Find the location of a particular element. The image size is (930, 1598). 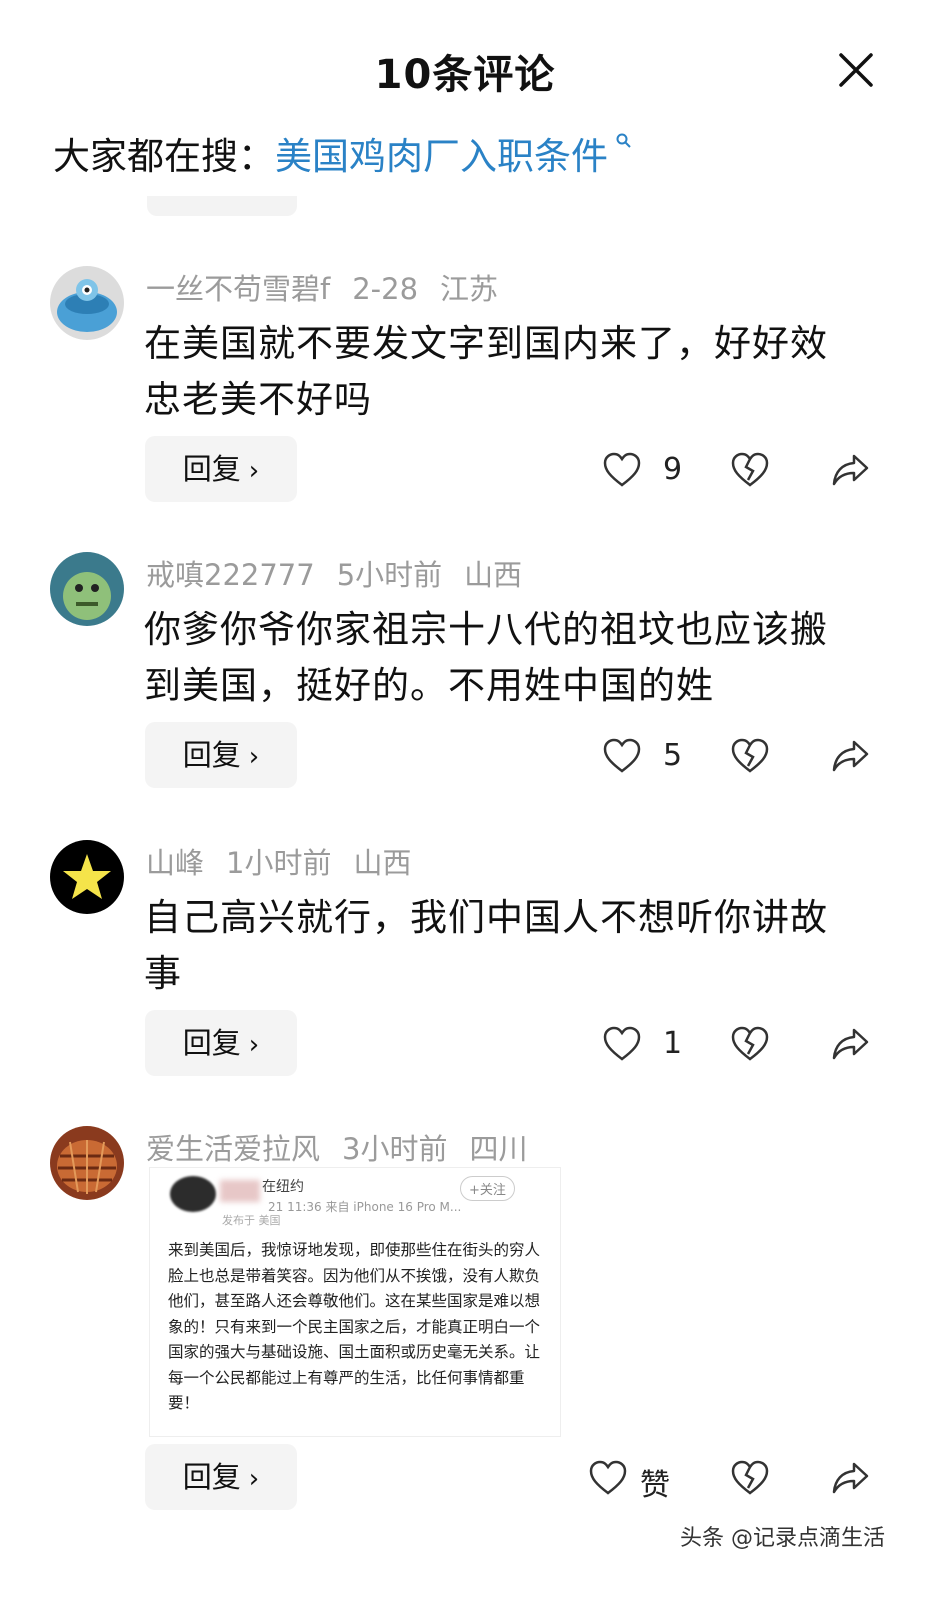

comment-meta: 山峰 1小时前 山西 is located at coordinates (289, 861).